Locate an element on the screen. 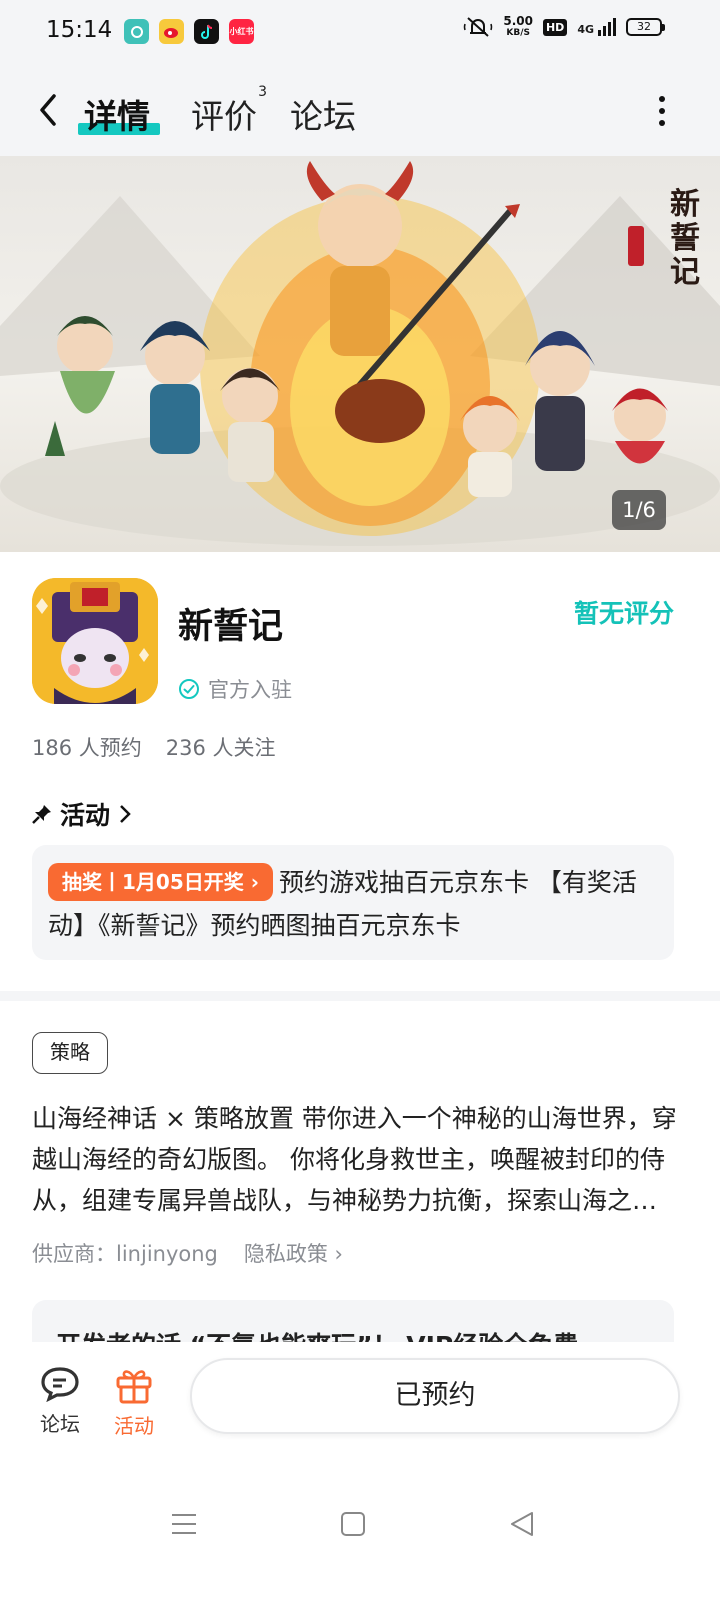 The image size is (720, 1600). top-navigation: 详情 评价 3 论坛 is located at coordinates (360, 110).